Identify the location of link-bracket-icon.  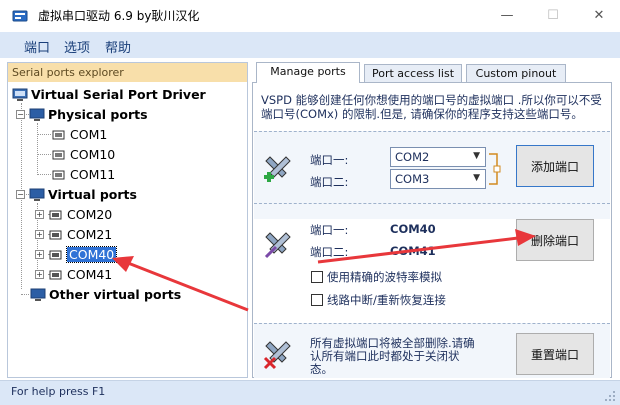
(495, 169).